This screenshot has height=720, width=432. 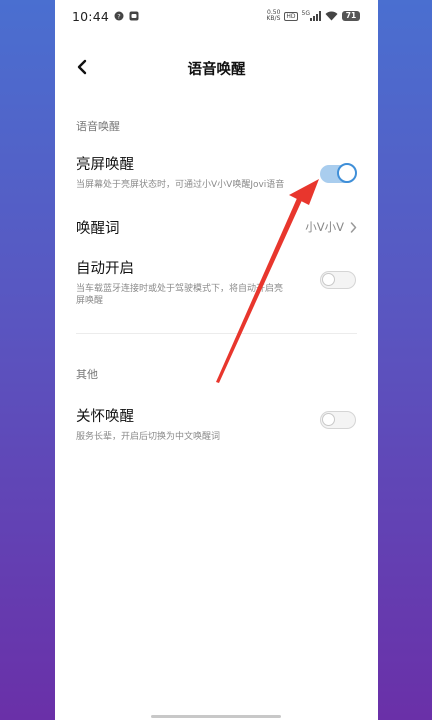 I want to click on screen-wake-toggle, so click(x=338, y=173).